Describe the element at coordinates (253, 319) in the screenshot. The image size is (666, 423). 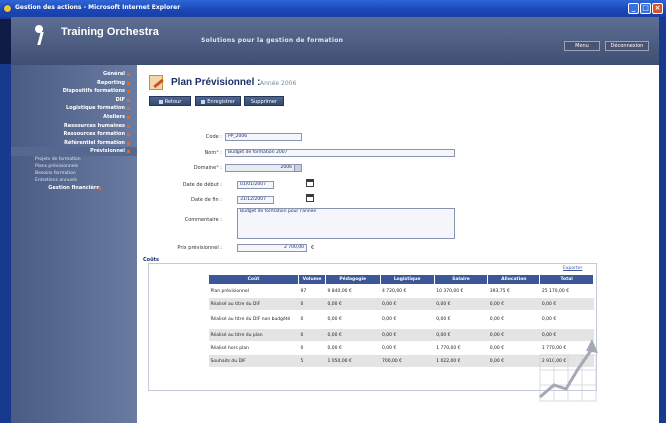
I see `table-cell: Réalisé au titre du DIF non budgété` at that location.